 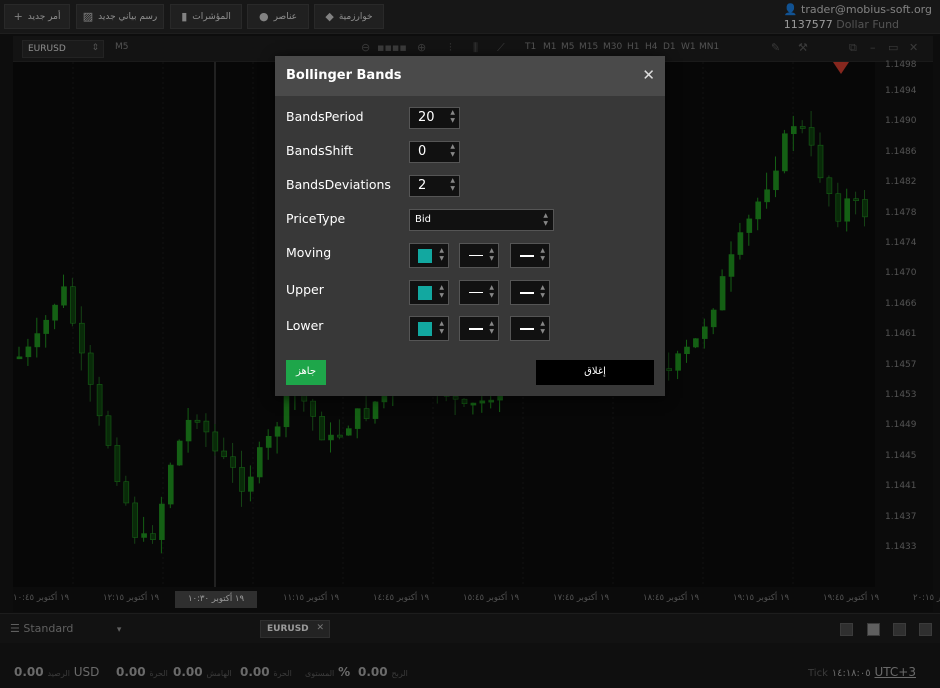 What do you see at coordinates (422, 151) in the screenshot?
I see `bands-shift-value: 0` at bounding box center [422, 151].